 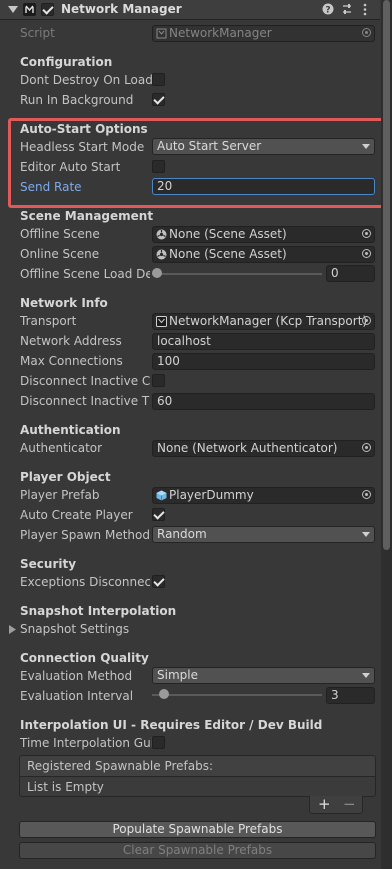 I want to click on help-icon: ?, so click(x=328, y=9).